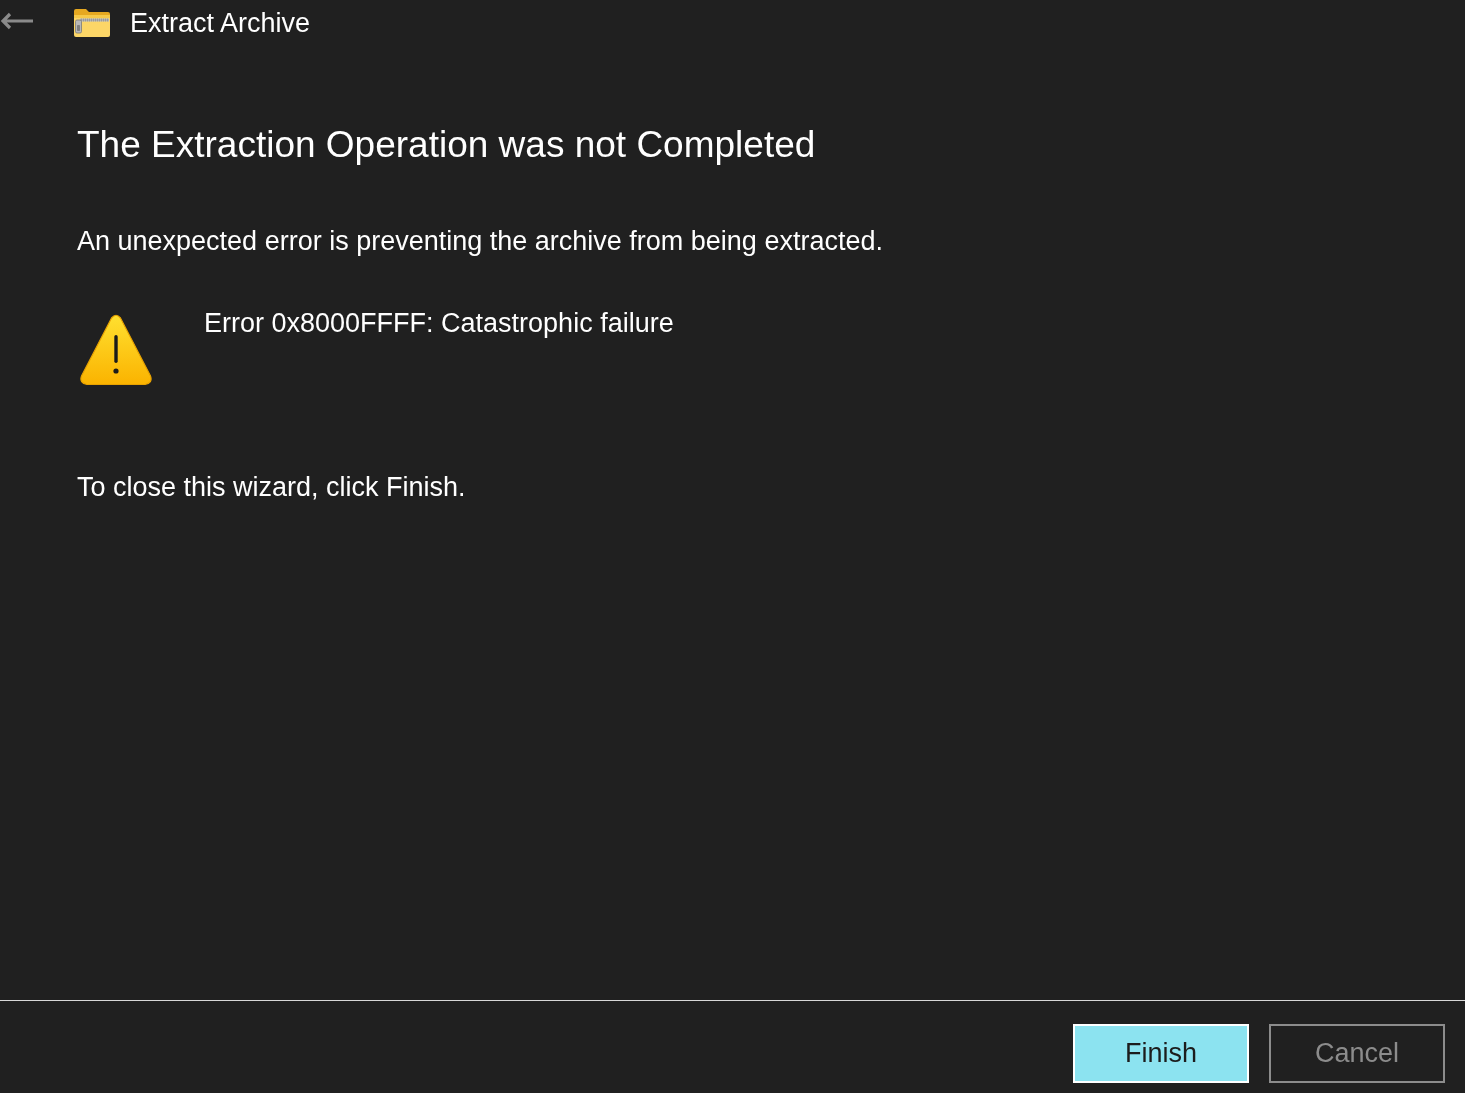  Describe the element at coordinates (116, 350) in the screenshot. I see `warning-icon` at that location.